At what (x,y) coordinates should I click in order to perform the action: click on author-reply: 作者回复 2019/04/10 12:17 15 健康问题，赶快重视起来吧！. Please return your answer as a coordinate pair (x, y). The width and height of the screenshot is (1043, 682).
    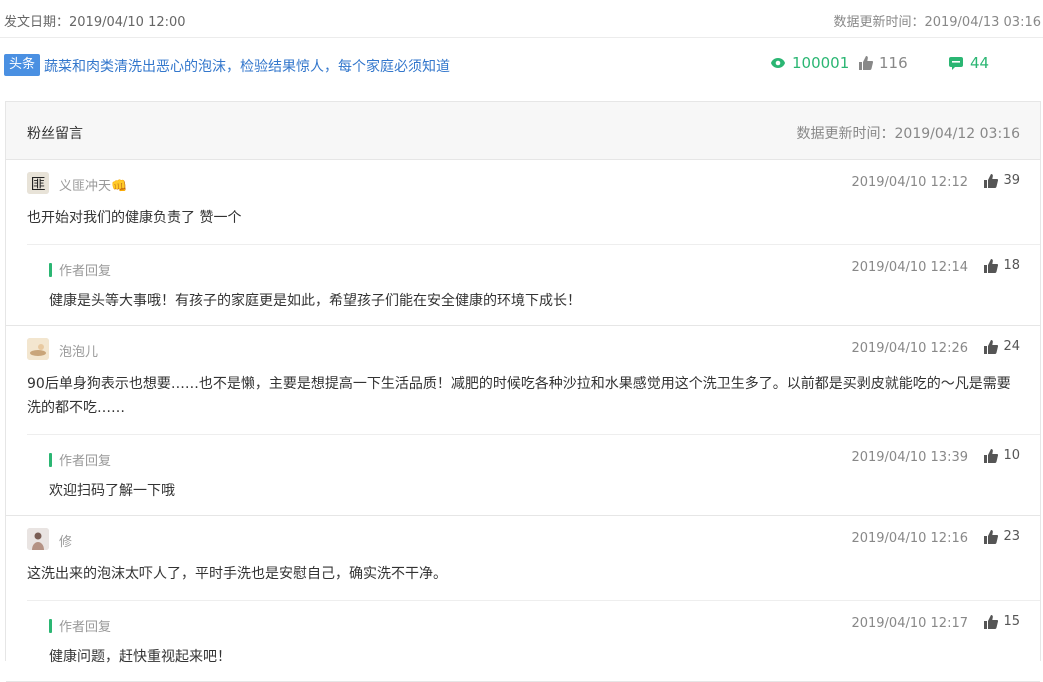
    Looking at the image, I should click on (533, 640).